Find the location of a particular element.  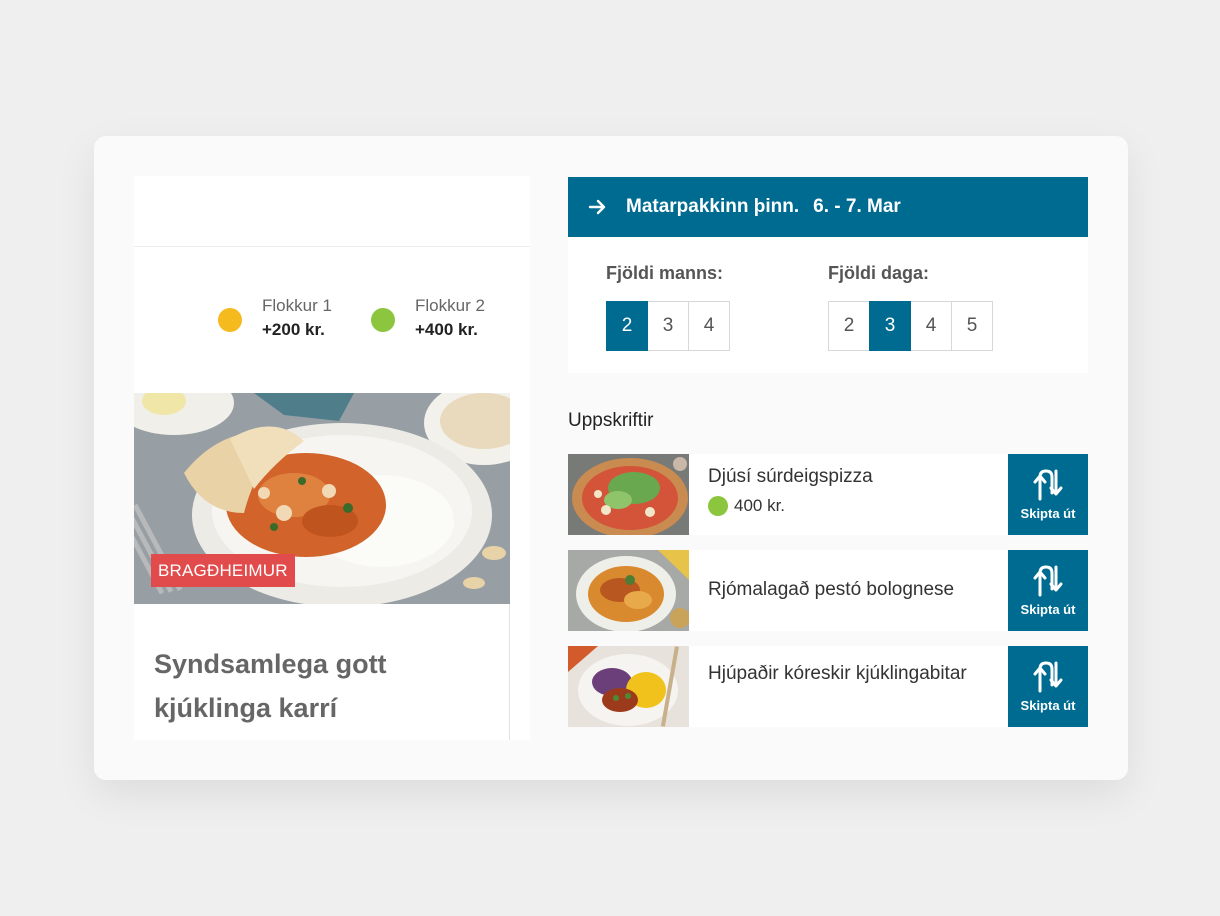

category-2-dot is located at coordinates (383, 320).